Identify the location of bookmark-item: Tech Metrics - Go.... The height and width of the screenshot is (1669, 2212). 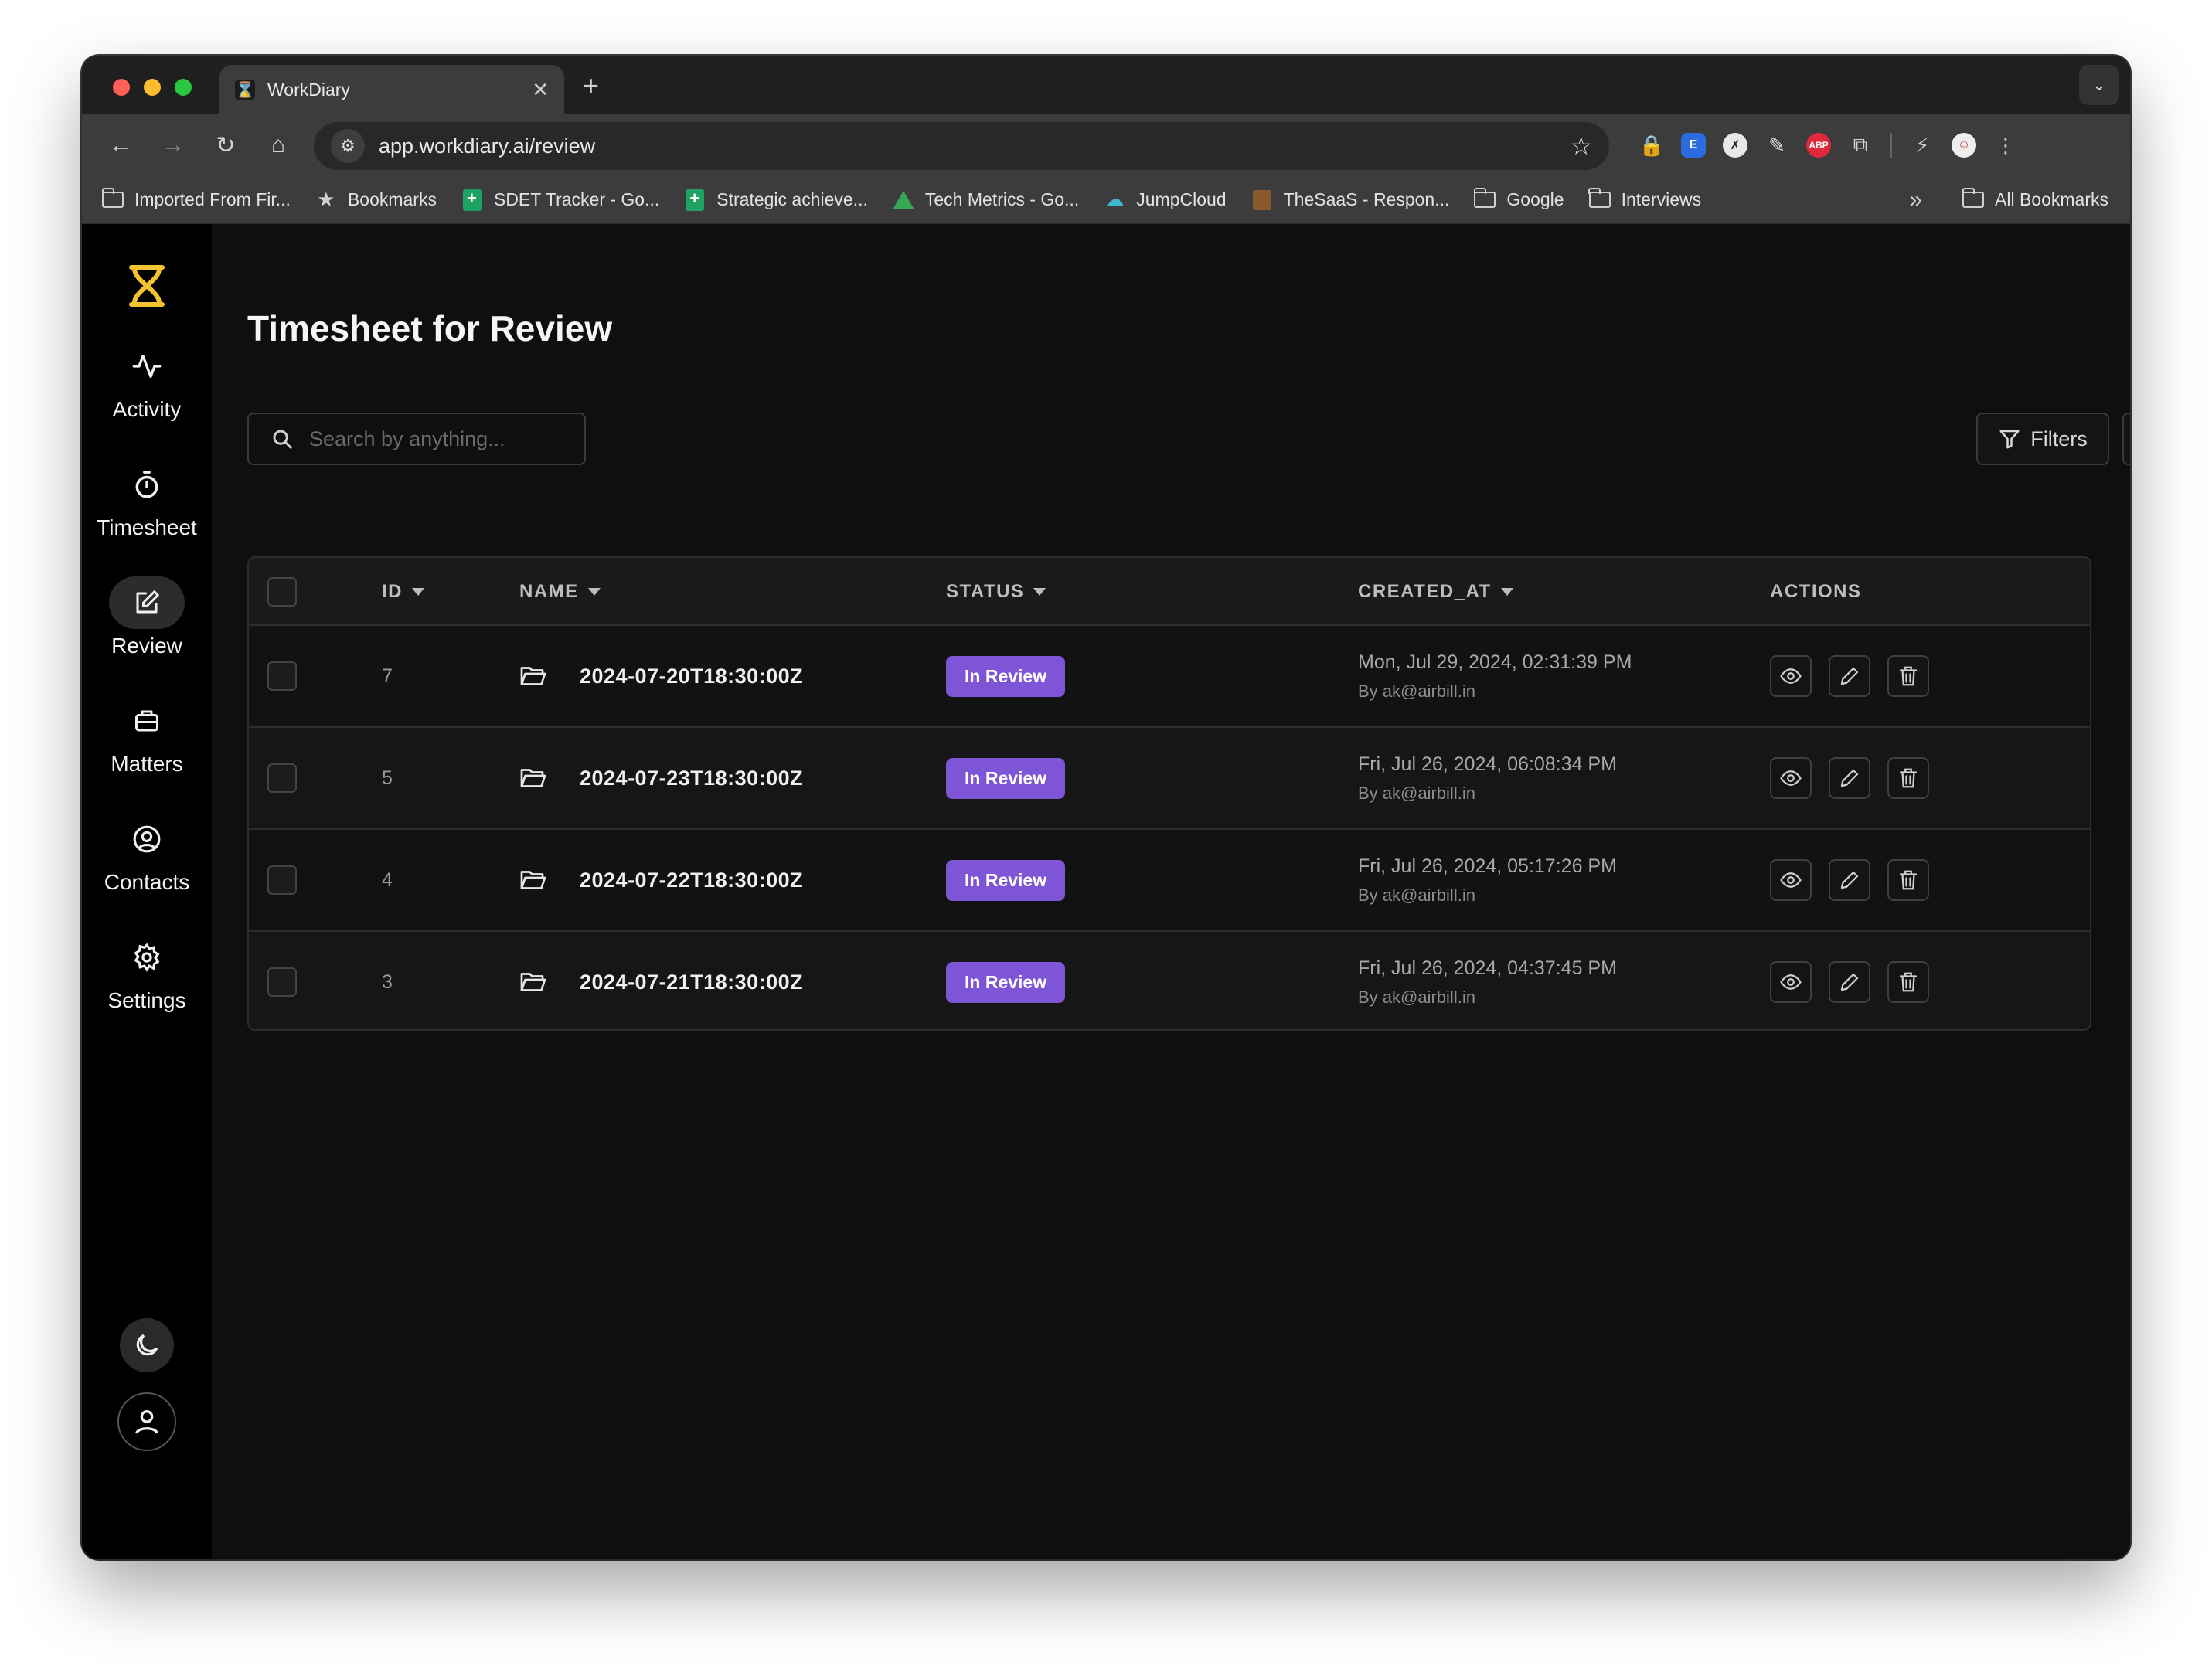
(986, 199).